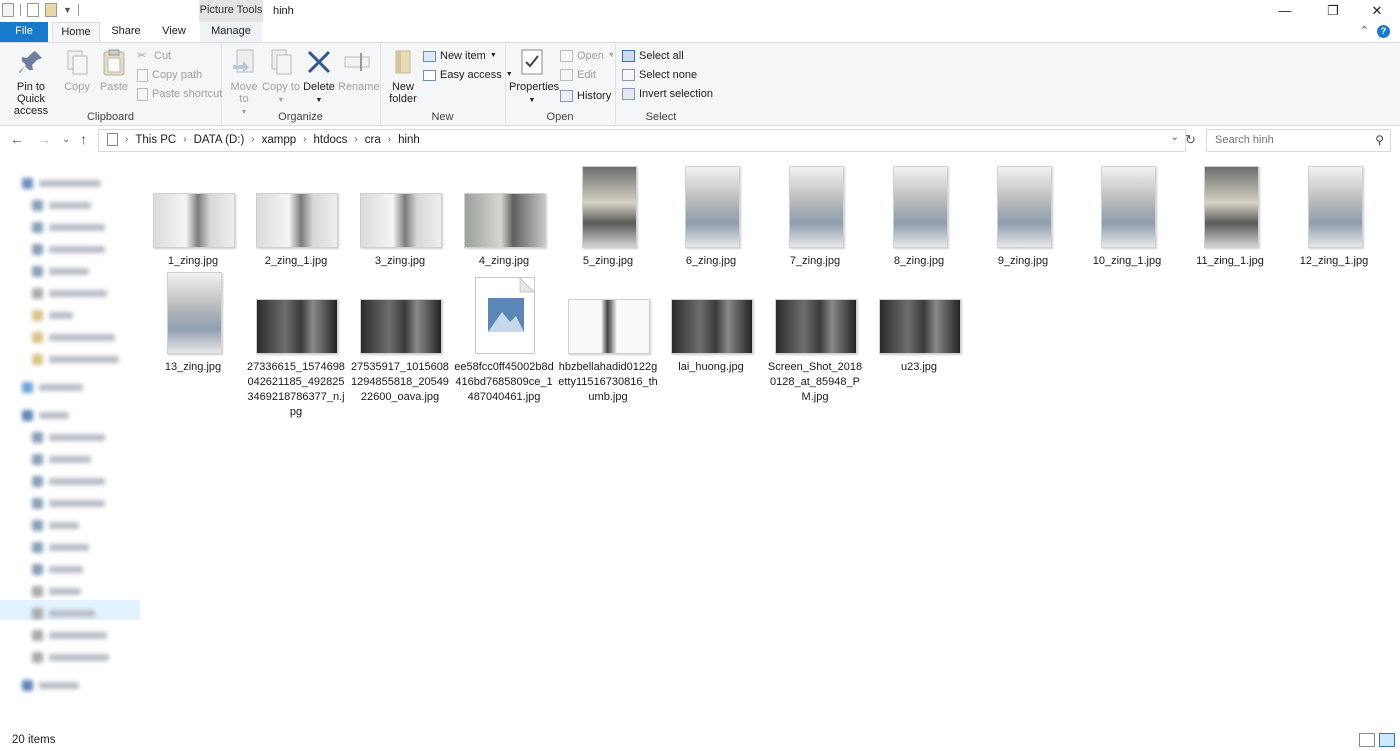 This screenshot has height=751, width=1400. Describe the element at coordinates (1023, 215) in the screenshot. I see `file-item: 9_zing.jpg` at that location.